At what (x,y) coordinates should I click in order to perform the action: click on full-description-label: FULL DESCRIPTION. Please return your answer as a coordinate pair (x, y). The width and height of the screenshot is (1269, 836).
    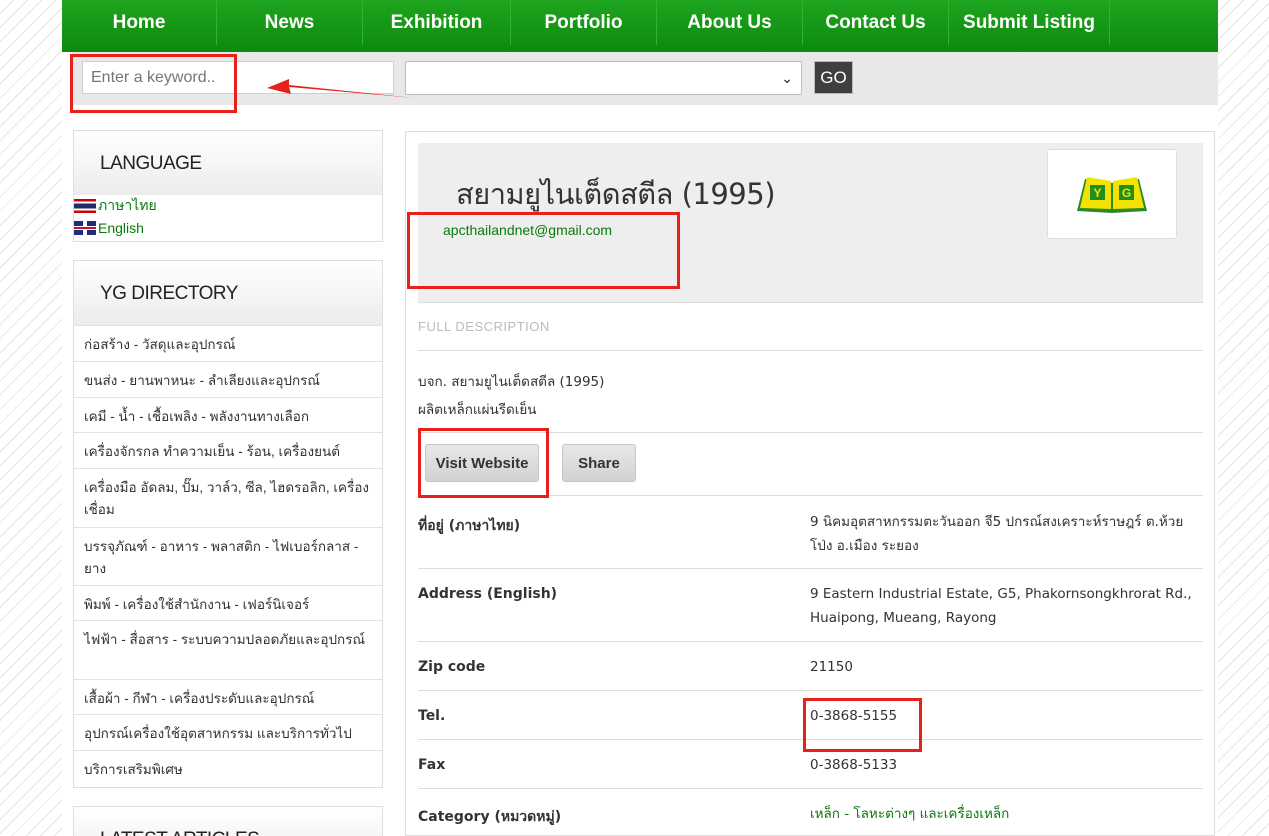
    Looking at the image, I should click on (484, 326).